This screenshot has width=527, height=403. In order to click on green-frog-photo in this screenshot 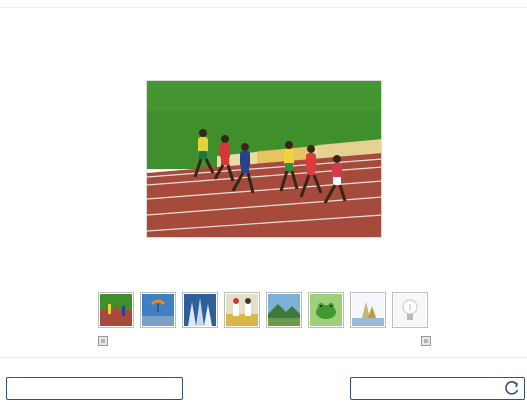, I will do `click(326, 310)`.